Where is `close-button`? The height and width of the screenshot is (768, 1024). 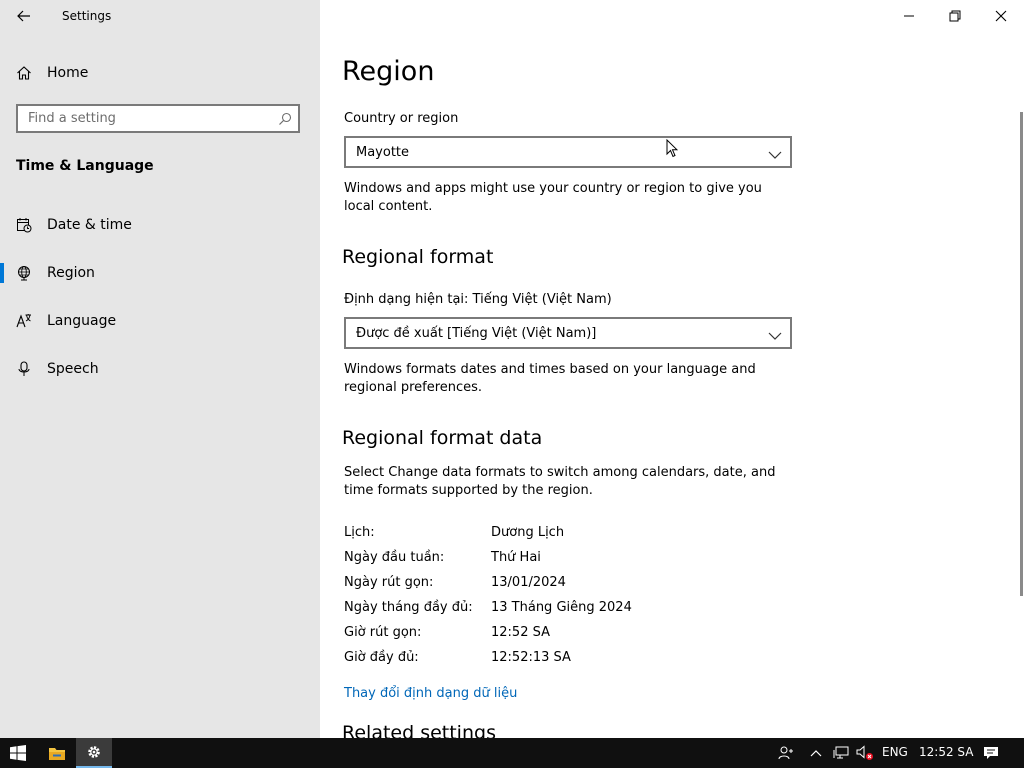
close-button is located at coordinates (1001, 16).